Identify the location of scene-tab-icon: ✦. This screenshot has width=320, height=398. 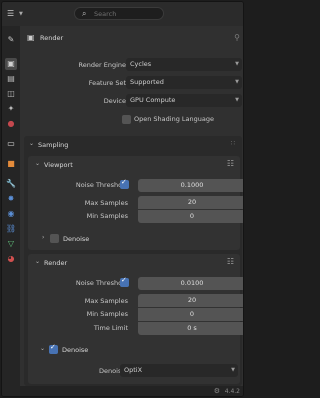
(11, 109).